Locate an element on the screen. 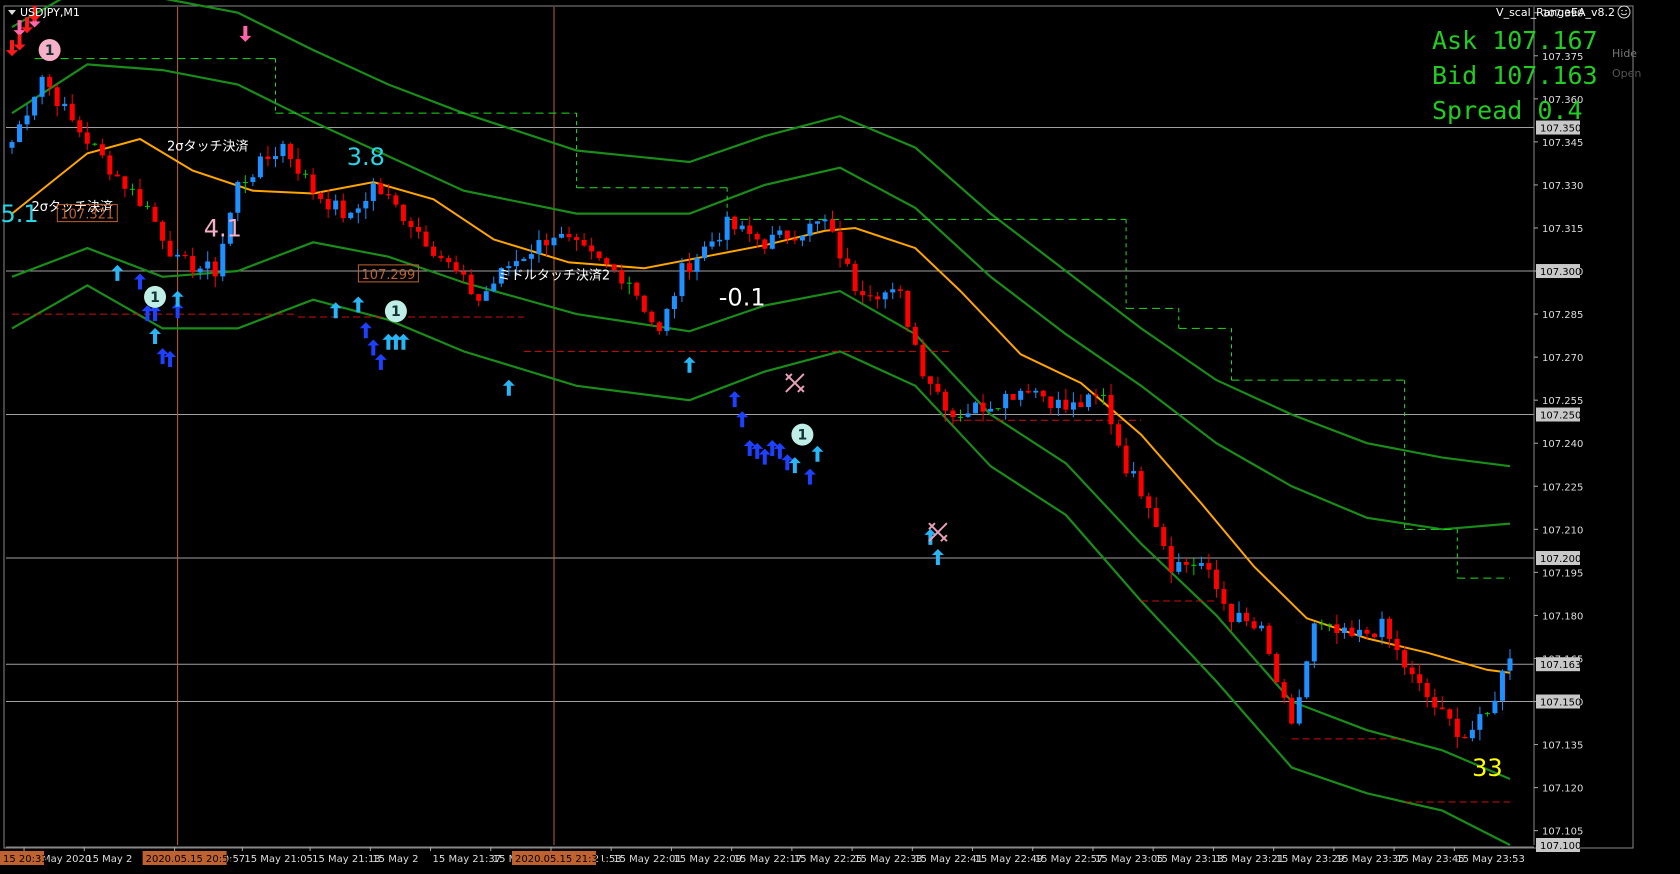 Image resolution: width=1680 pixels, height=874 pixels. price-tick-label: 107.270 is located at coordinates (1562, 358).